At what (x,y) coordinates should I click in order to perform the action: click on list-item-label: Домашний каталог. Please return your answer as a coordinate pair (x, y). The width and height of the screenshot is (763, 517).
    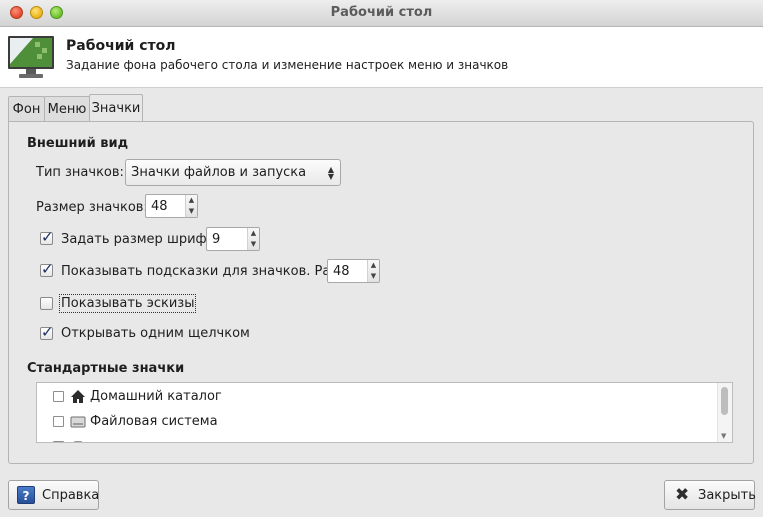
    Looking at the image, I should click on (156, 396).